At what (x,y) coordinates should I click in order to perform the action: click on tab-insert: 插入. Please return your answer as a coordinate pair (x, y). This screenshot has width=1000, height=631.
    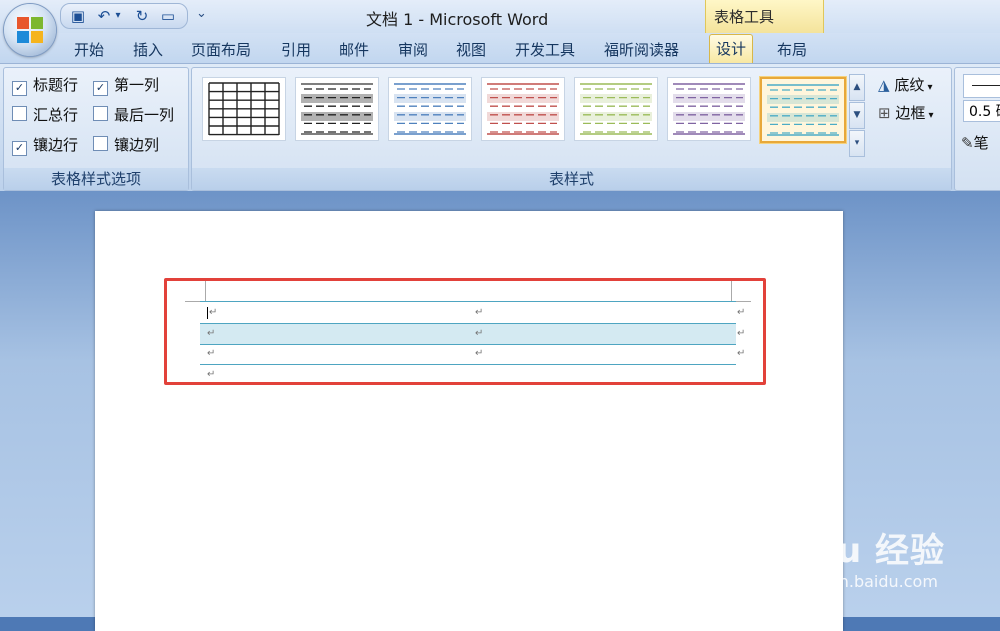
    Looking at the image, I should click on (148, 50).